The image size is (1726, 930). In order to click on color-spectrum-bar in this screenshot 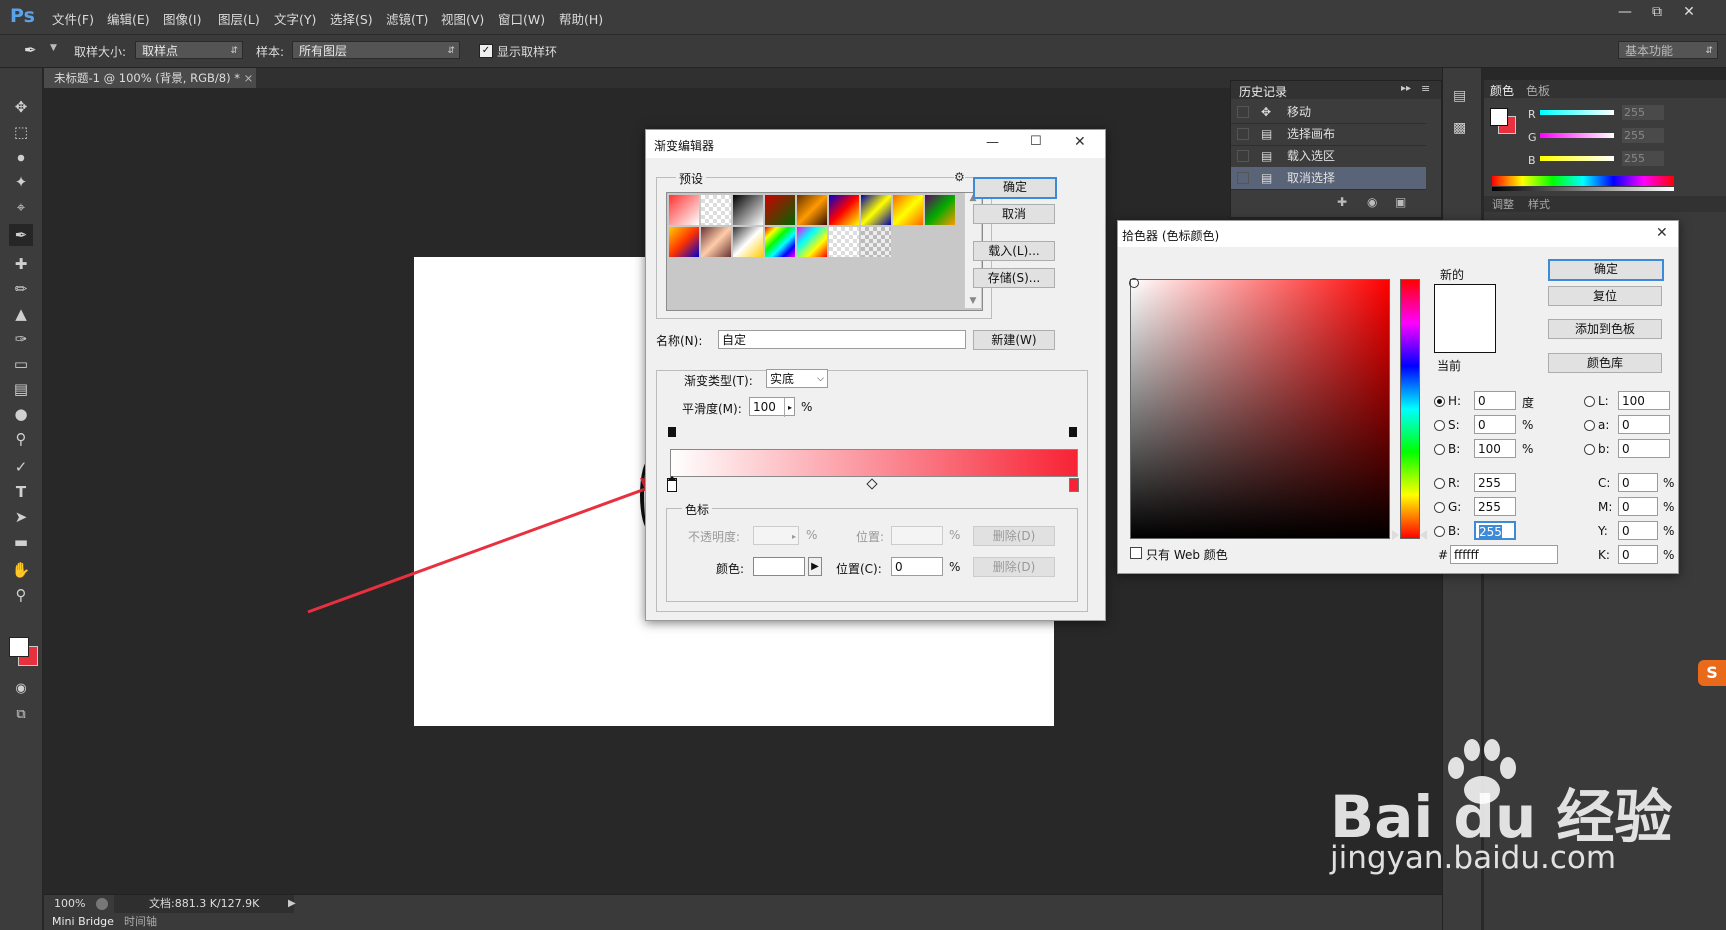, I will do `click(1583, 181)`.